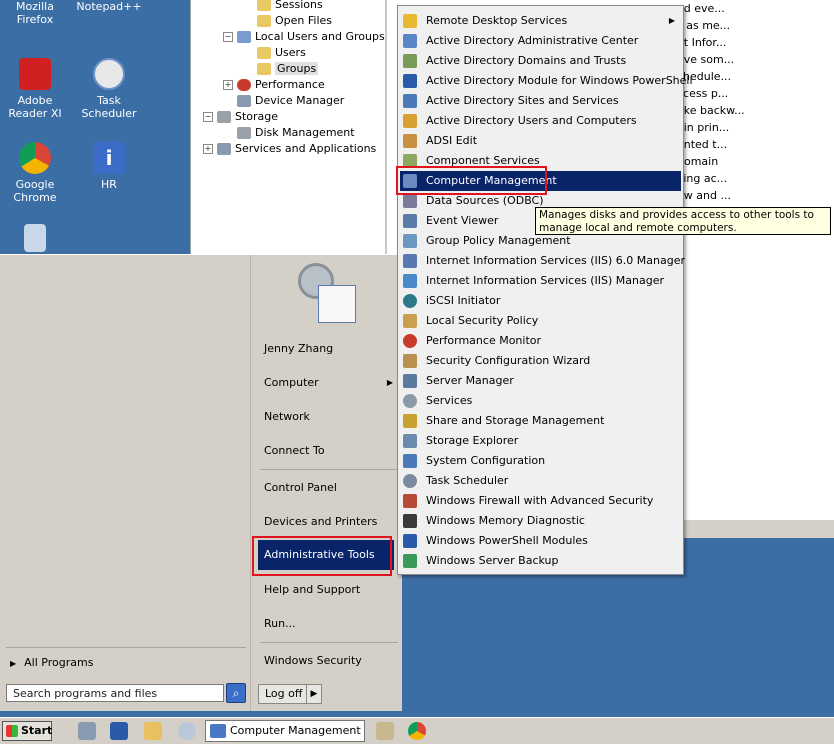 This screenshot has width=834, height=744. What do you see at coordinates (328, 383) in the screenshot?
I see `computer-item: Computer ▶` at bounding box center [328, 383].